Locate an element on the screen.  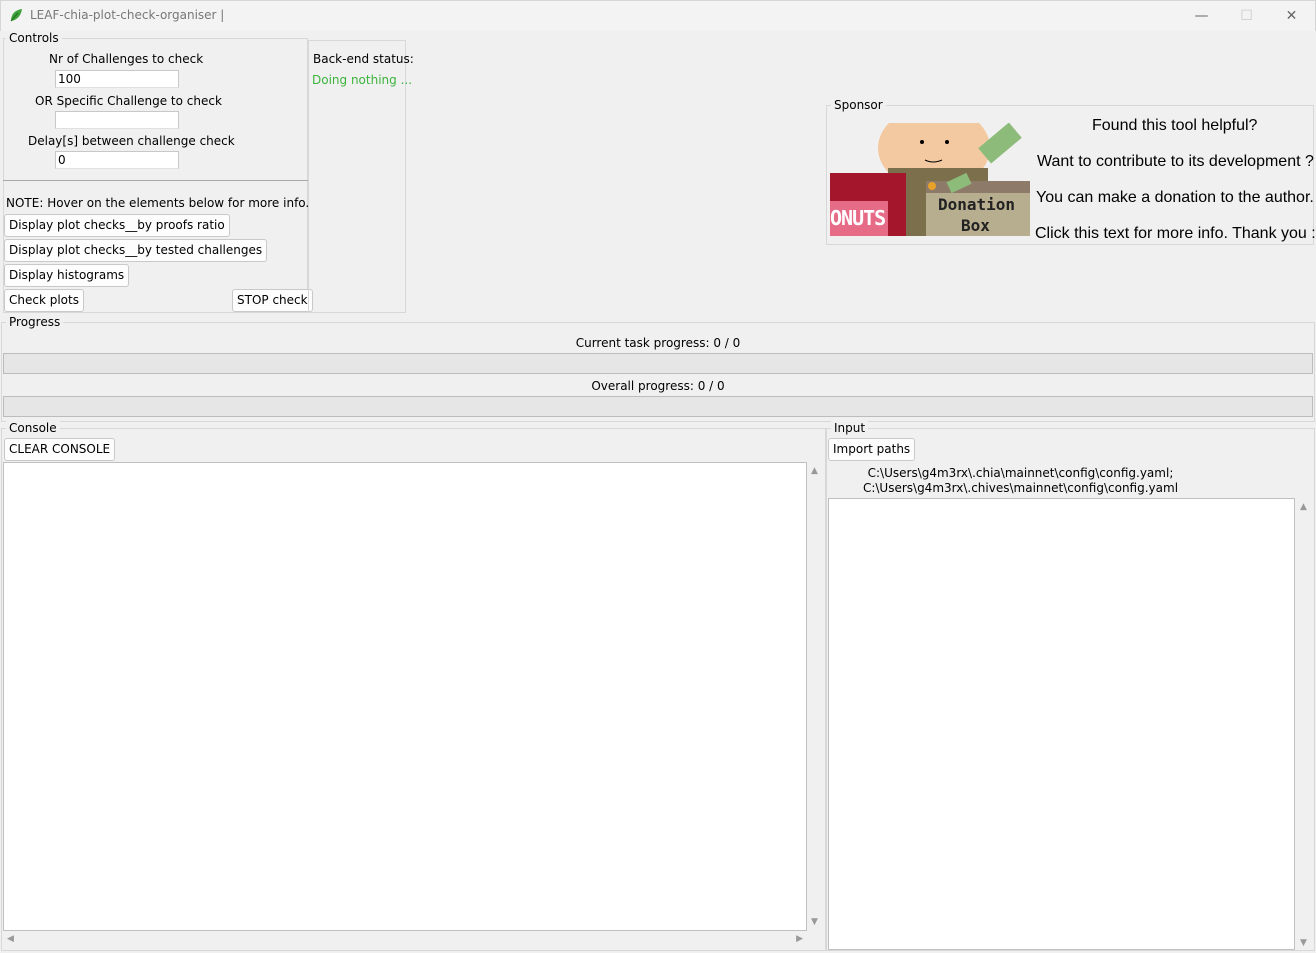
display-histograms-button: Display histograms is located at coordinates (67, 275).